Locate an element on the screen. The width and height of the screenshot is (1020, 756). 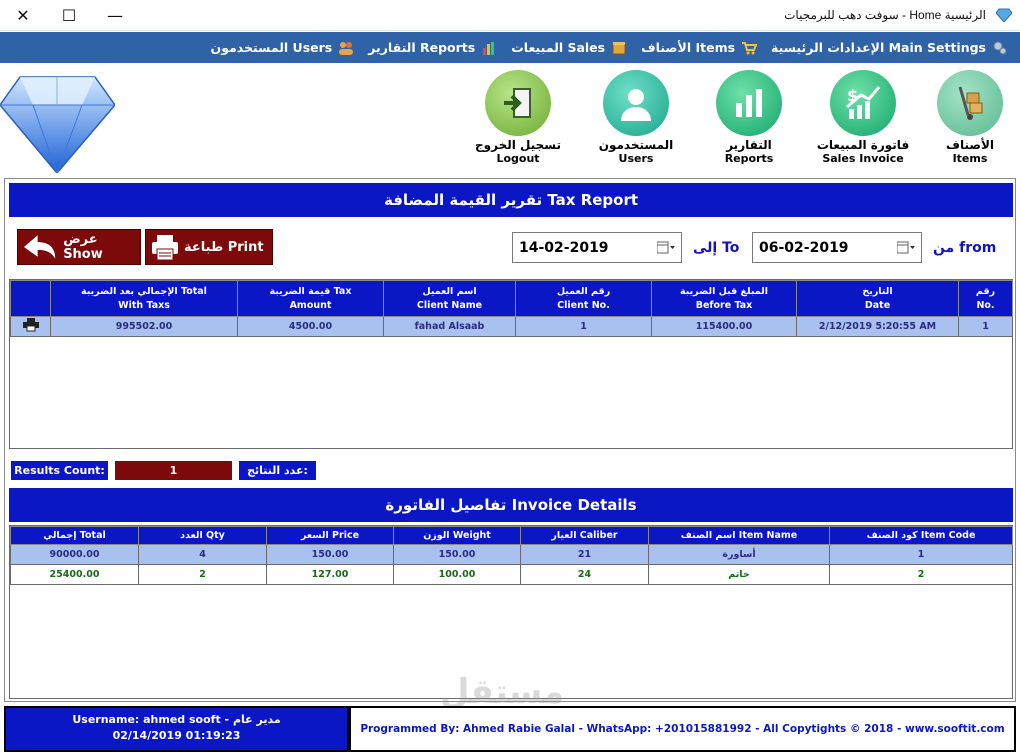
column-header-total: الإجمالي بعد الضريبة Total With Taxs is located at coordinates (144, 298).